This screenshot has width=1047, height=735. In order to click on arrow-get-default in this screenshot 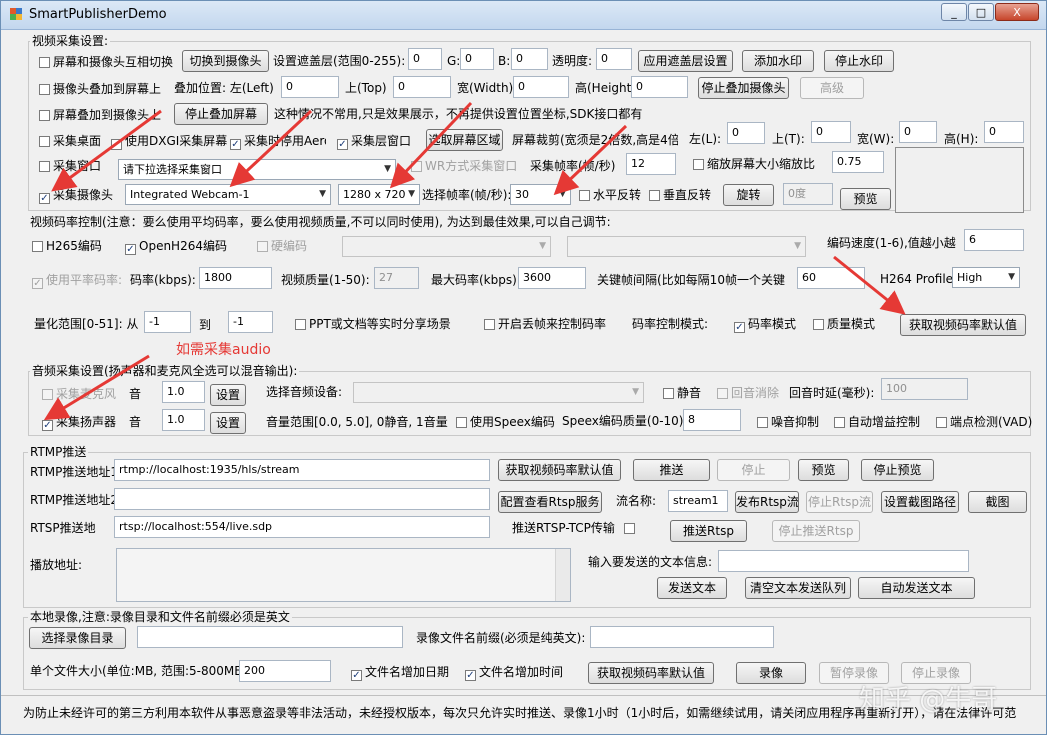, I will do `click(869, 285)`.